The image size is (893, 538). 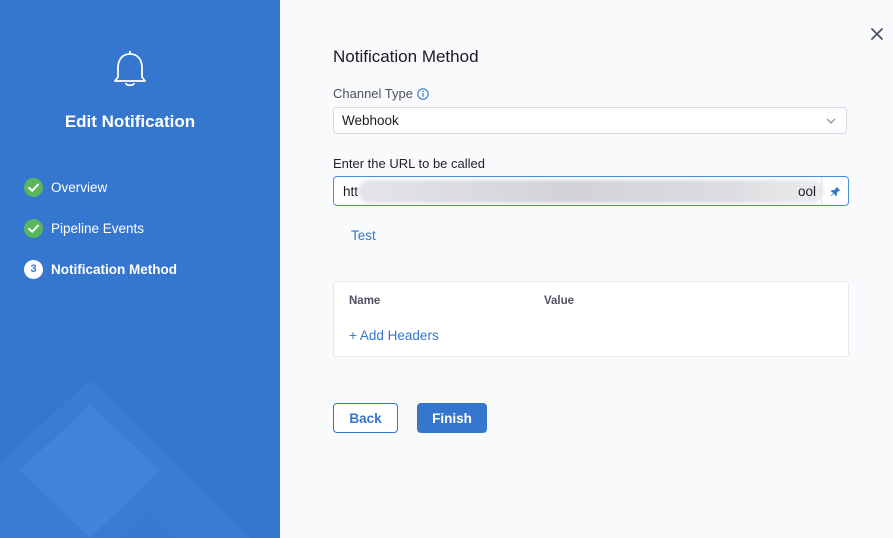 What do you see at coordinates (351, 191) in the screenshot?
I see `url-value-start: htt` at bounding box center [351, 191].